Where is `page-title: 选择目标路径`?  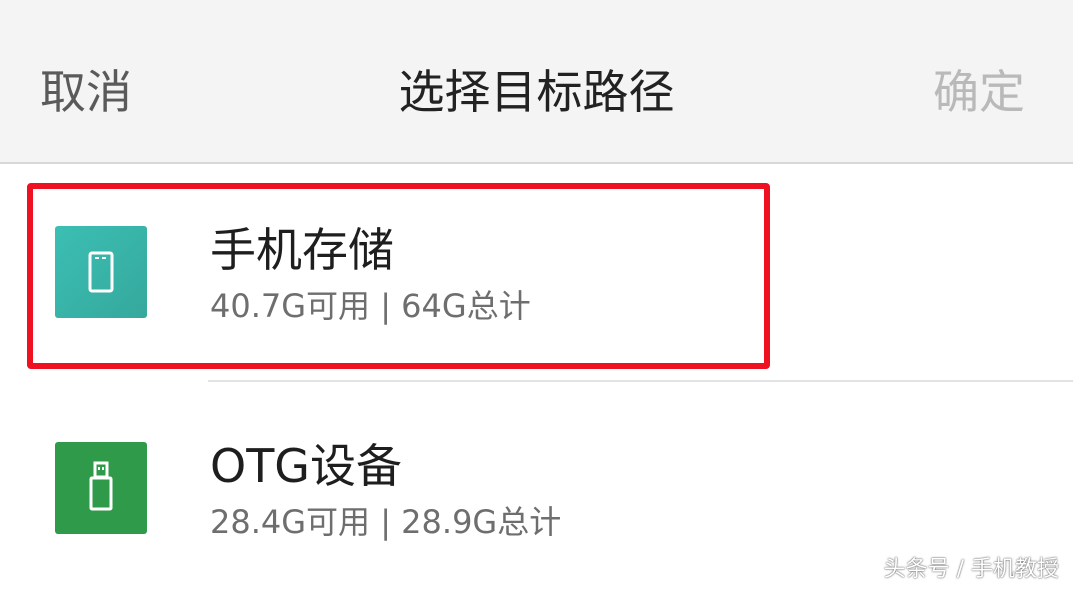 page-title: 选择目标路径 is located at coordinates (536, 92).